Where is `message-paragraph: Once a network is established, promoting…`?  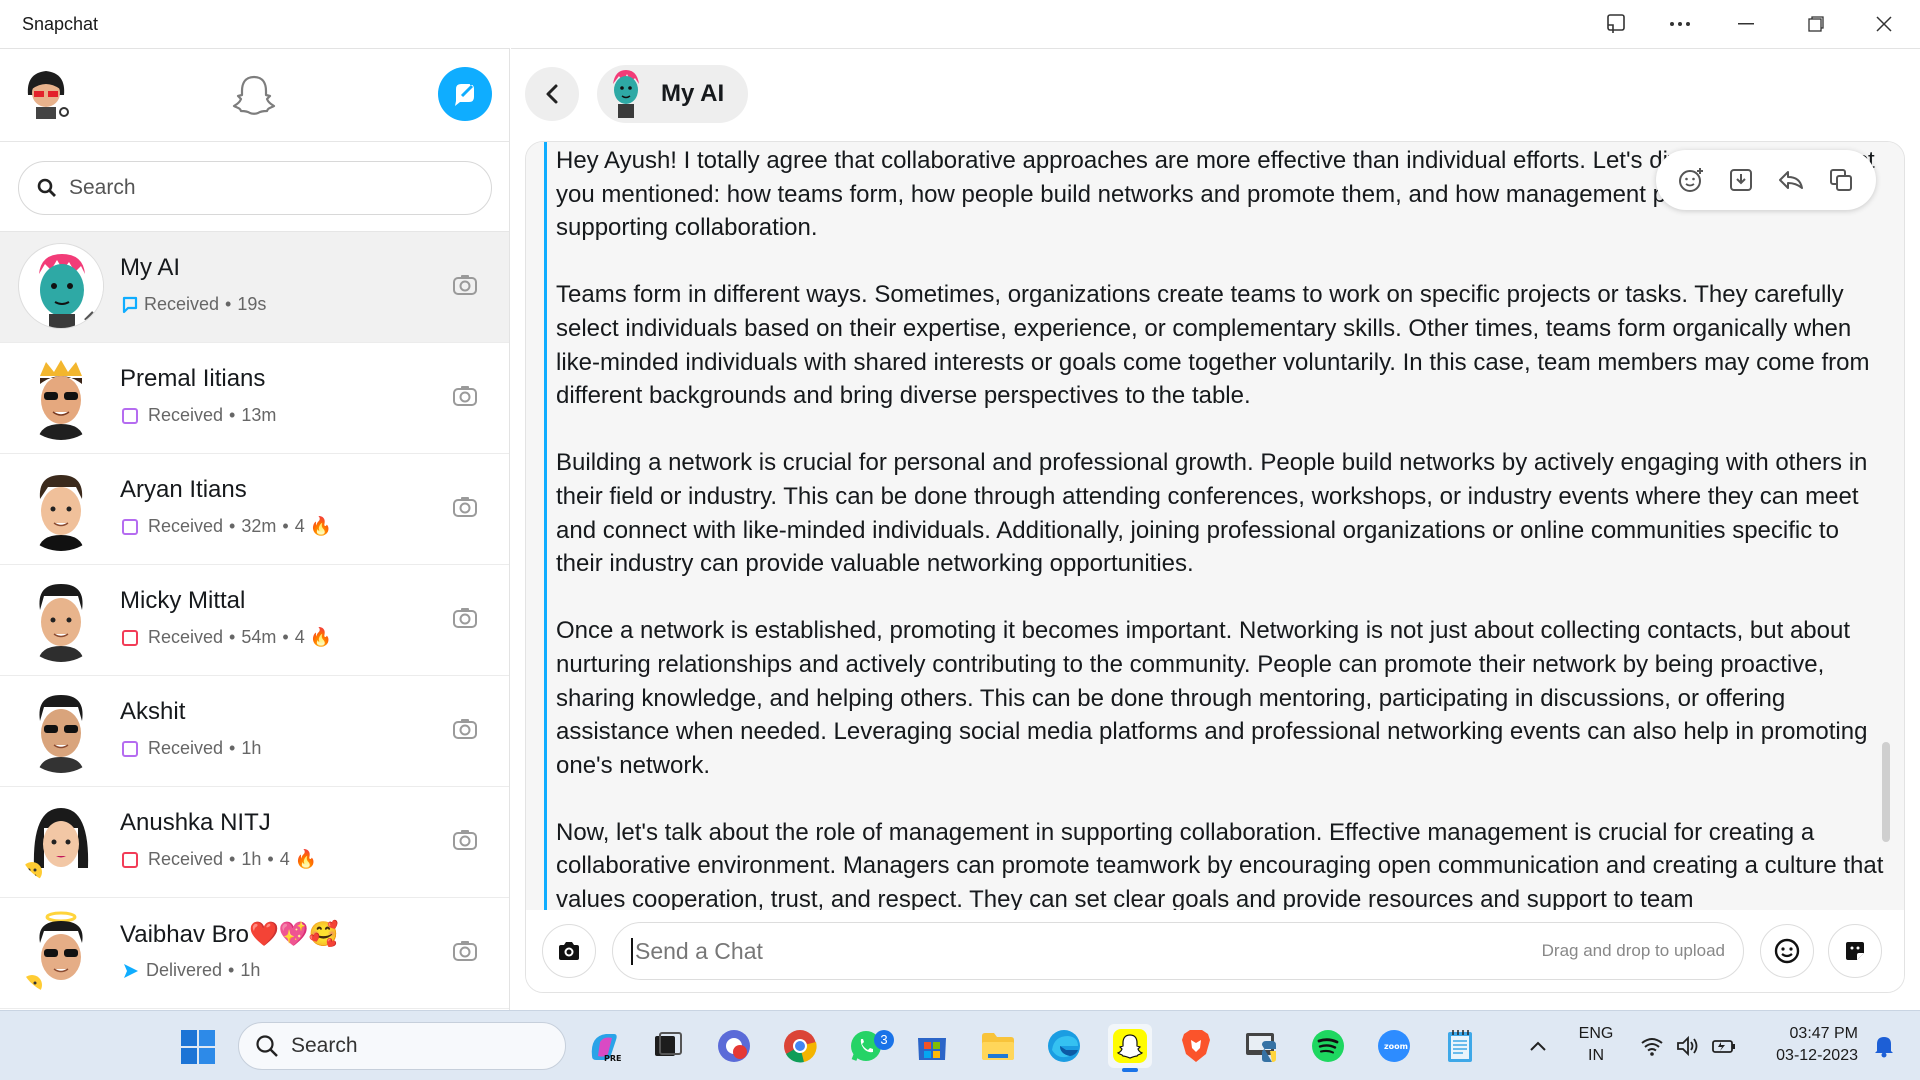
message-paragraph: Once a network is established, promoting… is located at coordinates (1212, 698).